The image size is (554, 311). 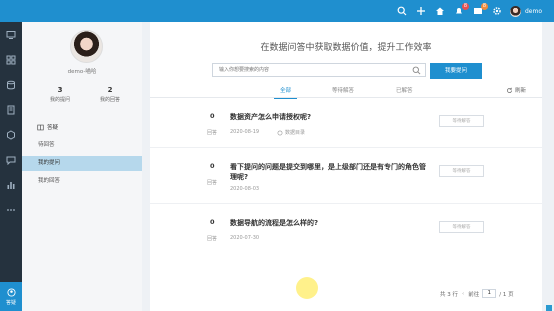 I want to click on stat-label: 我的回答, so click(x=109, y=100).